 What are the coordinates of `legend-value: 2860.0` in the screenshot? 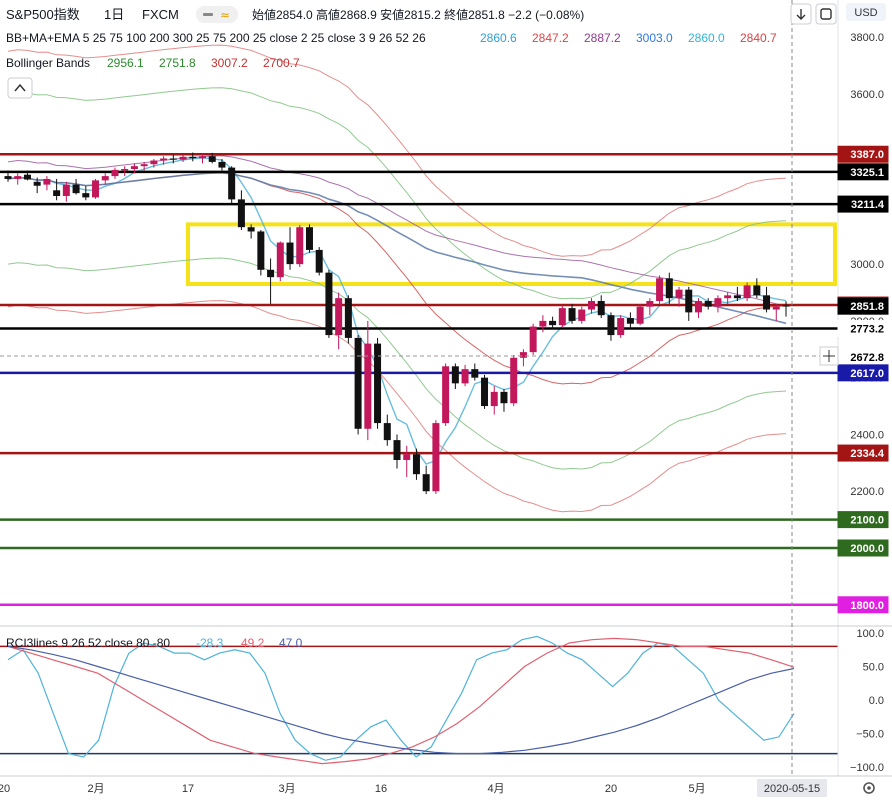 It's located at (706, 38).